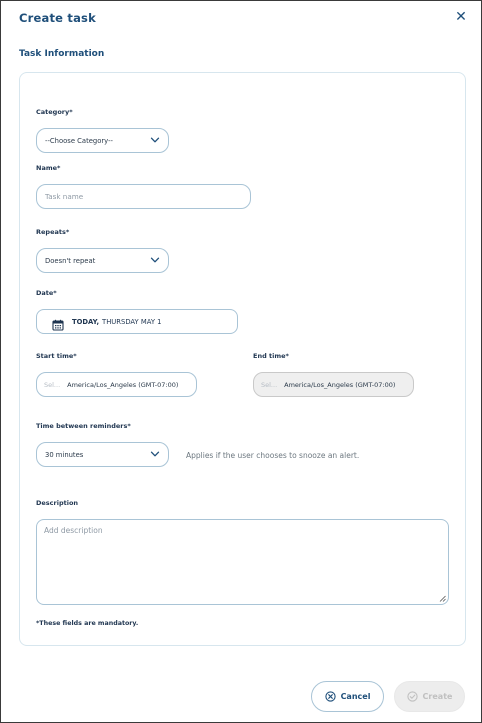 Image resolution: width=482 pixels, height=723 pixels. I want to click on check-circle-icon, so click(412, 696).